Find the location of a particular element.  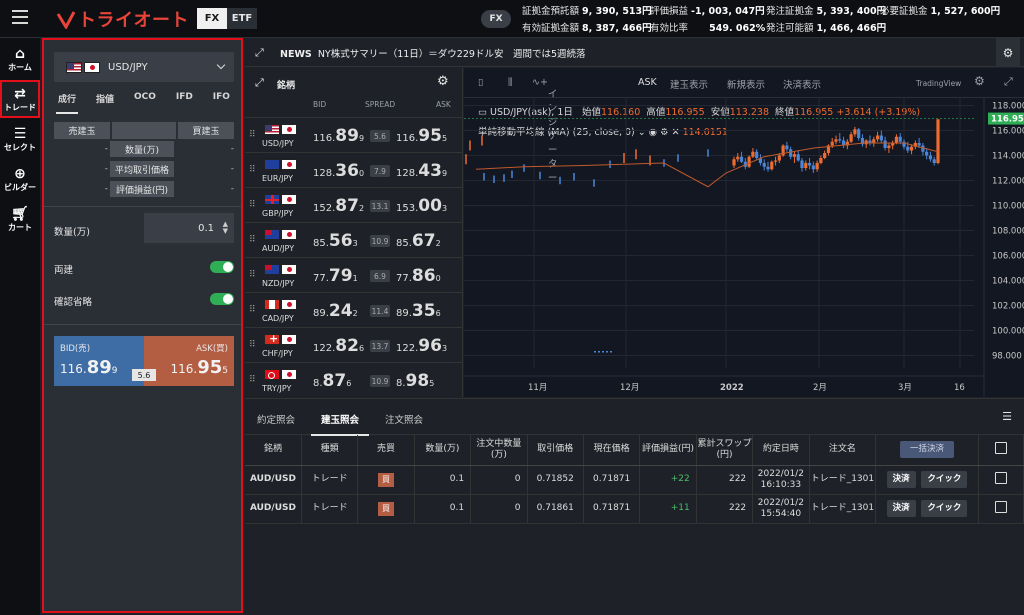

filter-icon: ☰ is located at coordinates (1007, 416).